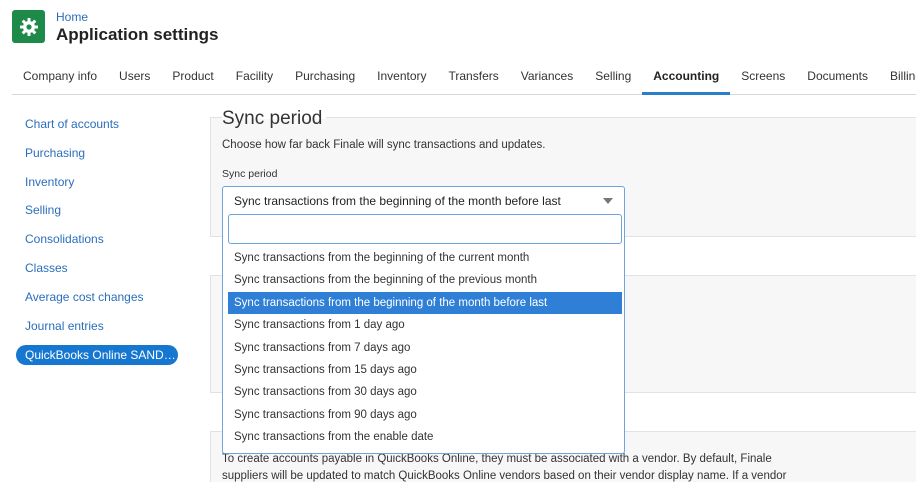  What do you see at coordinates (425, 415) in the screenshot?
I see `dropdown-option: Sync transactions from 90 days ago` at bounding box center [425, 415].